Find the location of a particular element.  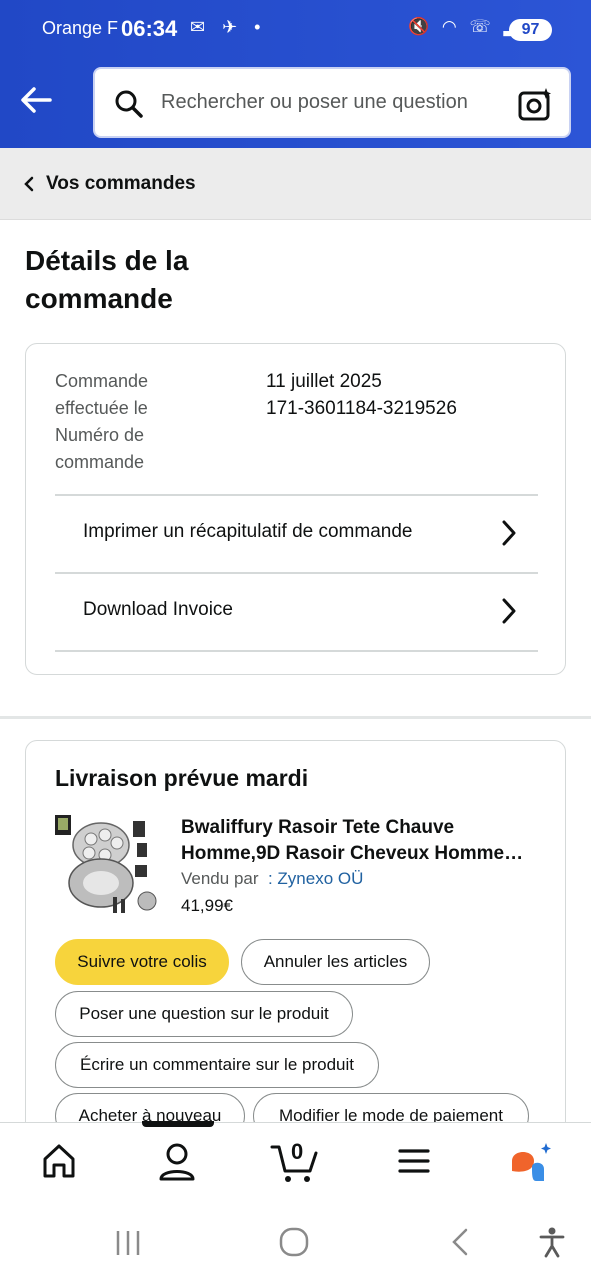

product-title-line1: Bwaliffury Rasoir Tete Chauve is located at coordinates (318, 827).